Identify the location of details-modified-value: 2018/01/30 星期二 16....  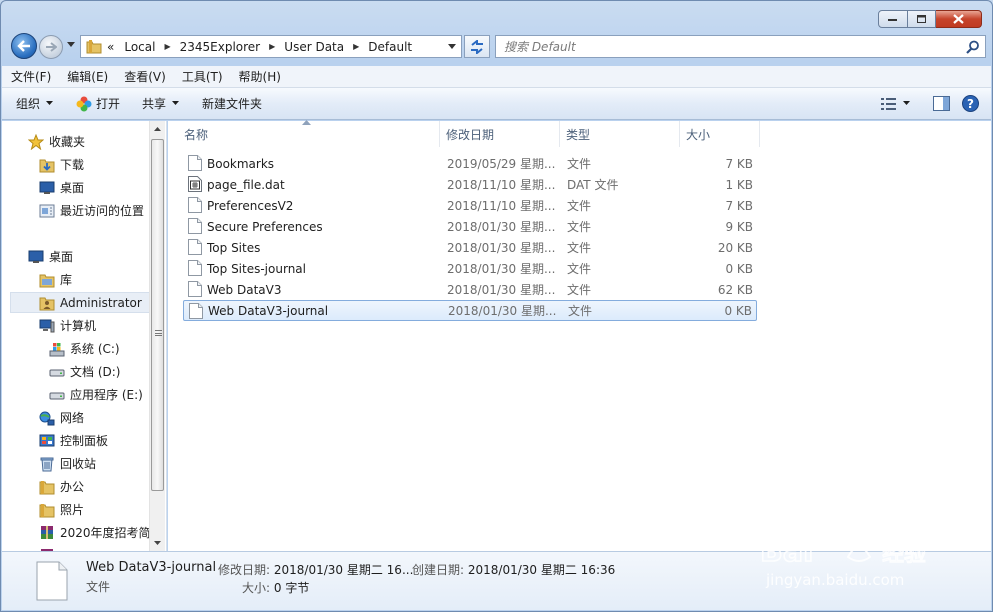
(343, 570).